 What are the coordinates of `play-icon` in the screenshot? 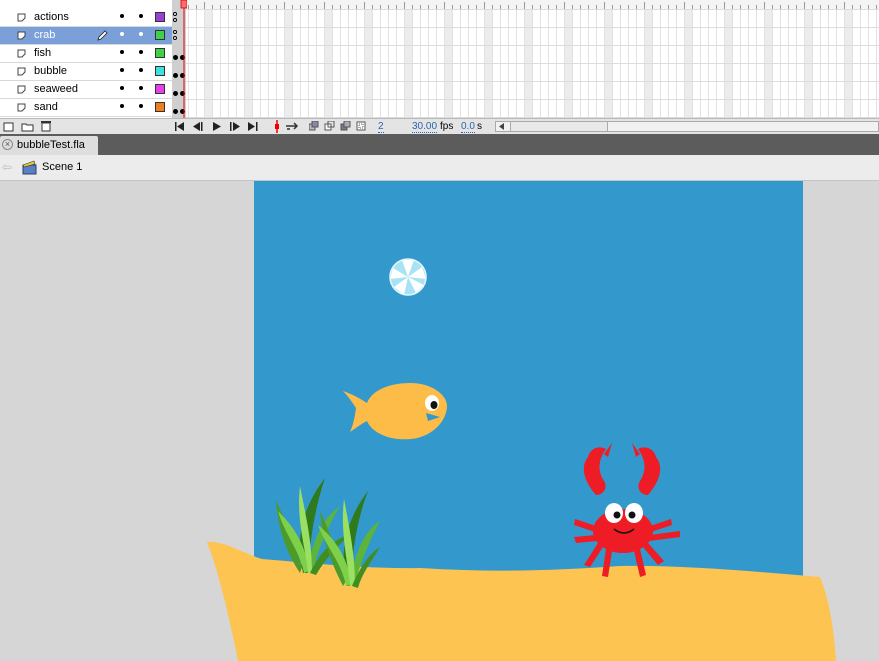 It's located at (217, 126).